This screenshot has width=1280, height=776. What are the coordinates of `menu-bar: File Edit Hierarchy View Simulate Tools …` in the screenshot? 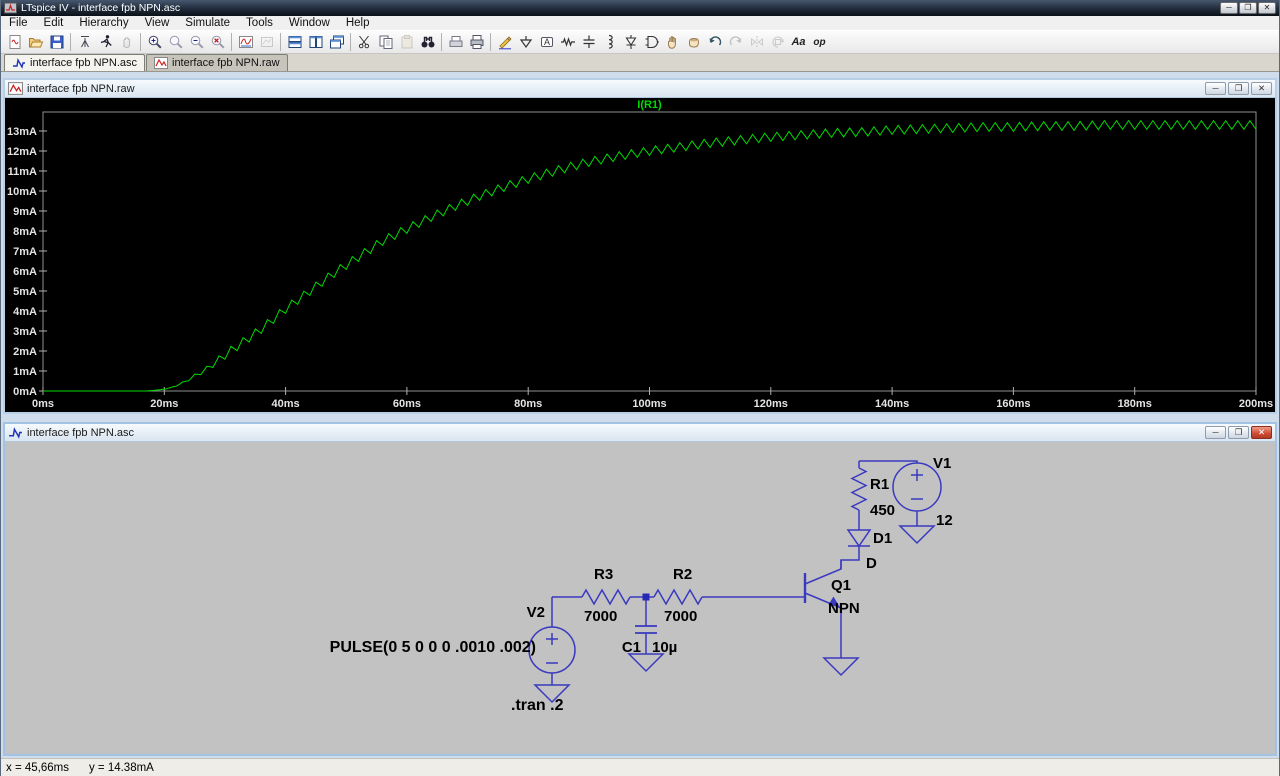 It's located at (640, 23).